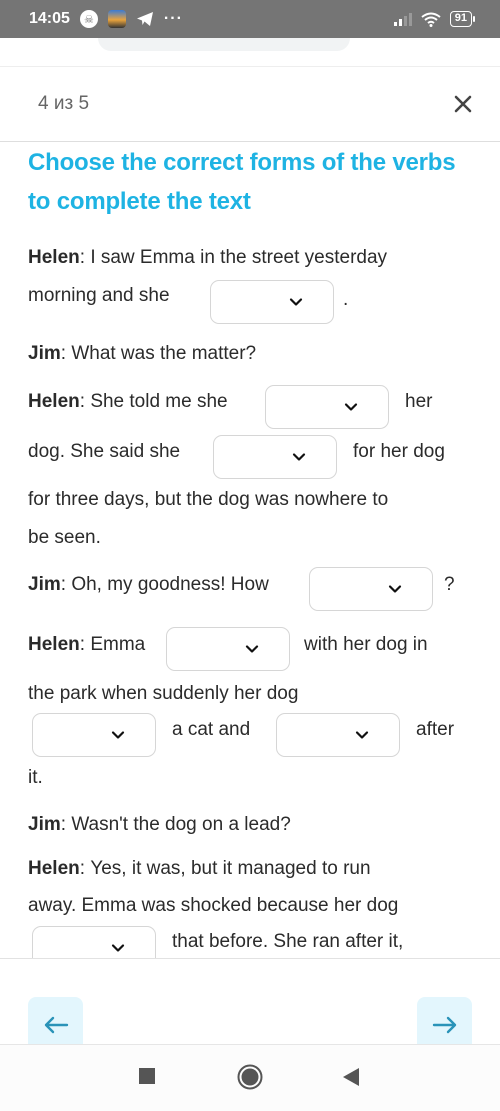 Image resolution: width=500 pixels, height=1111 pixels. I want to click on dialogue-line: dog. She said she, so click(104, 452).